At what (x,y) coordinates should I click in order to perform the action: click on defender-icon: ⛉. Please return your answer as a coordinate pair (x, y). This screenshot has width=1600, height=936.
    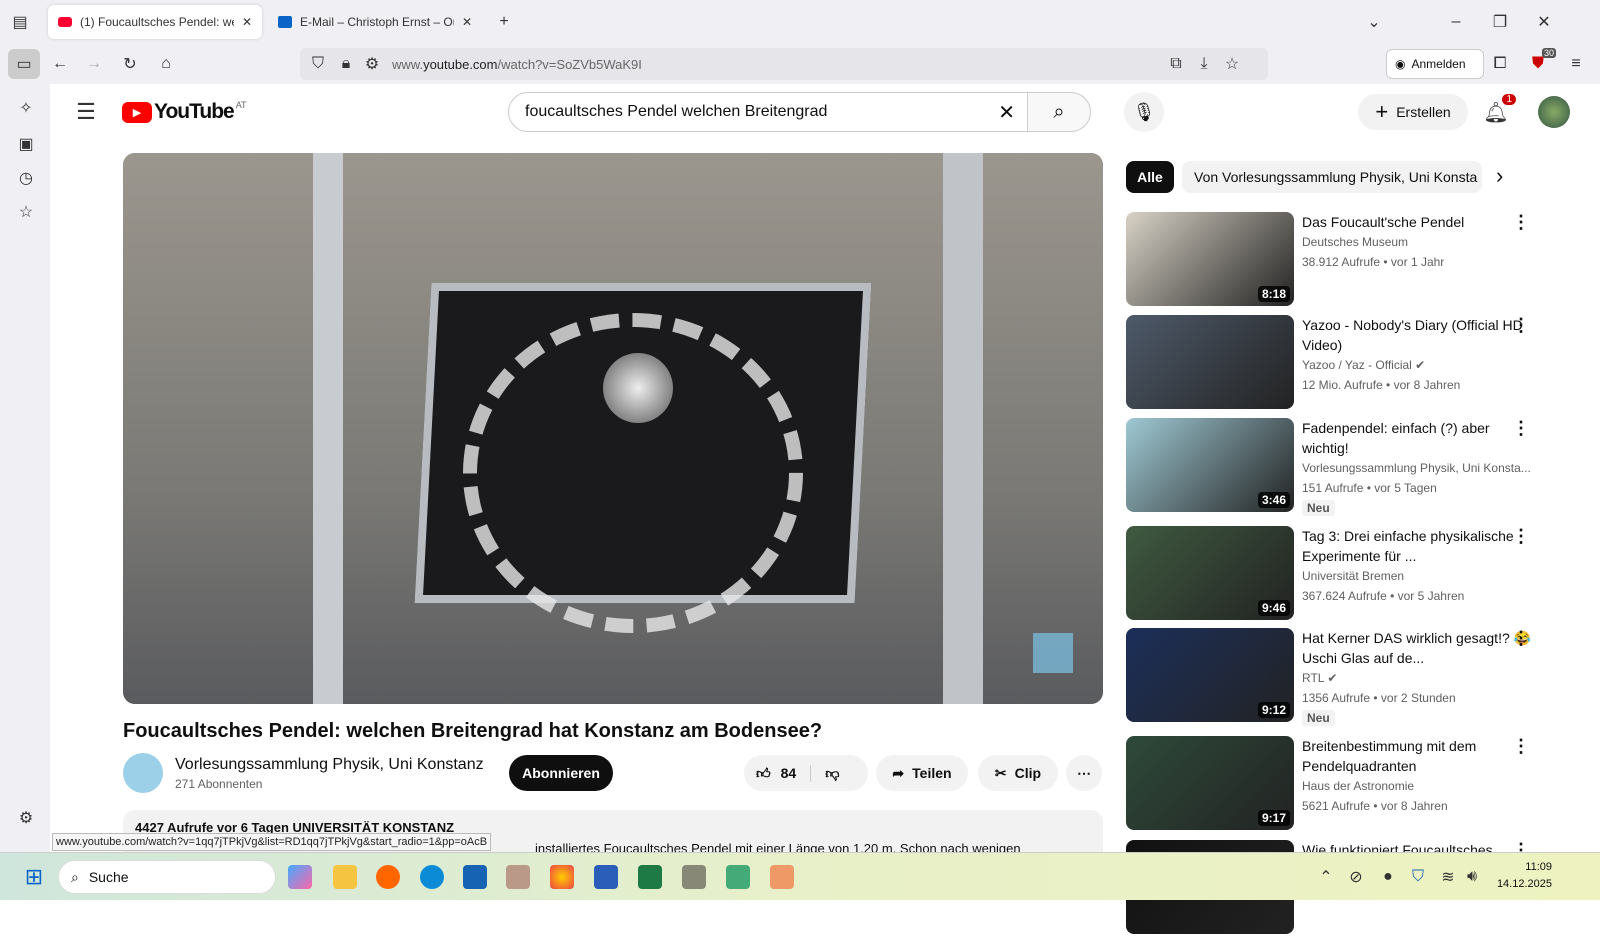
    Looking at the image, I should click on (1418, 877).